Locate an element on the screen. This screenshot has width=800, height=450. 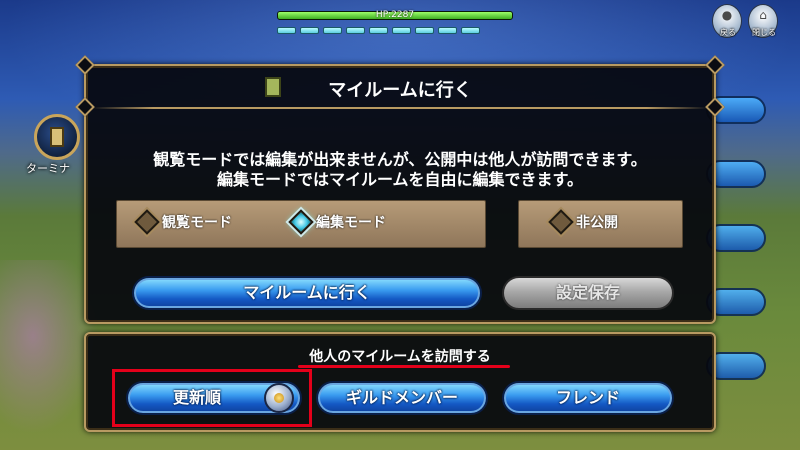
description-line-1: 観覧モードでは編集が出来ませんが、公開中は他人が訪問できます。 is located at coordinates (400, 159).